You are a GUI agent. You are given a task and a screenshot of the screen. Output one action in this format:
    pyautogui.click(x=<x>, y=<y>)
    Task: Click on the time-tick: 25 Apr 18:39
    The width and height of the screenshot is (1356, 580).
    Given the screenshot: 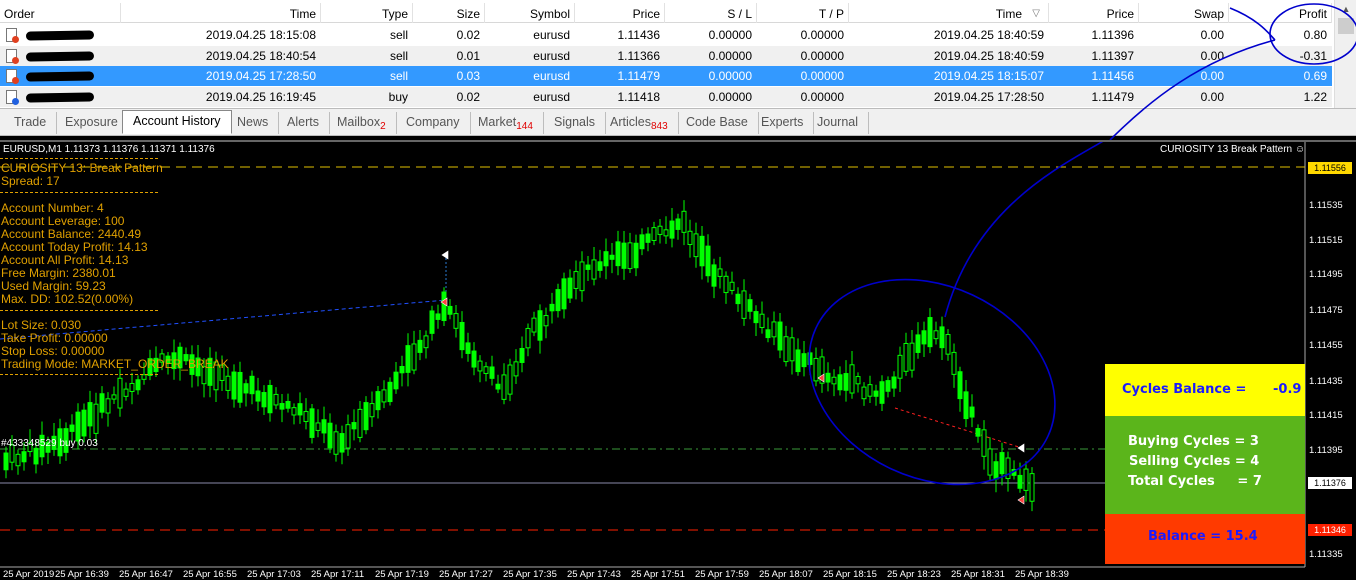 What is the action you would take?
    pyautogui.click(x=1042, y=574)
    